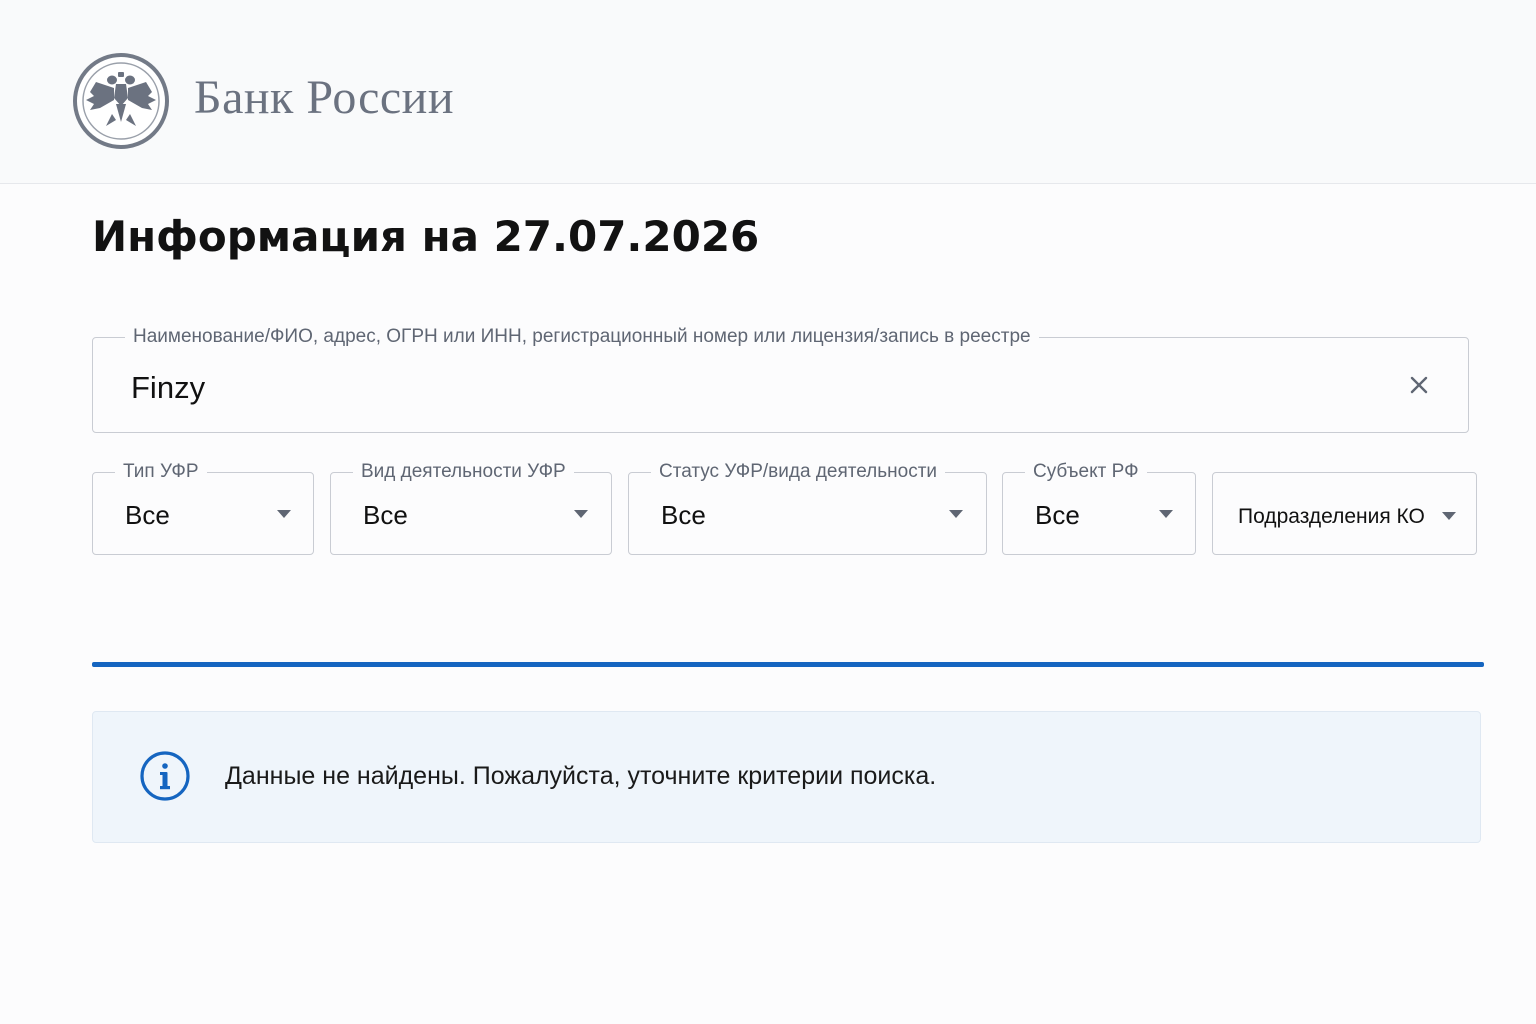 The image size is (1536, 1024). Describe the element at coordinates (203, 507) in the screenshot. I see `filter-ufr-type: Тип УФР Все` at that location.